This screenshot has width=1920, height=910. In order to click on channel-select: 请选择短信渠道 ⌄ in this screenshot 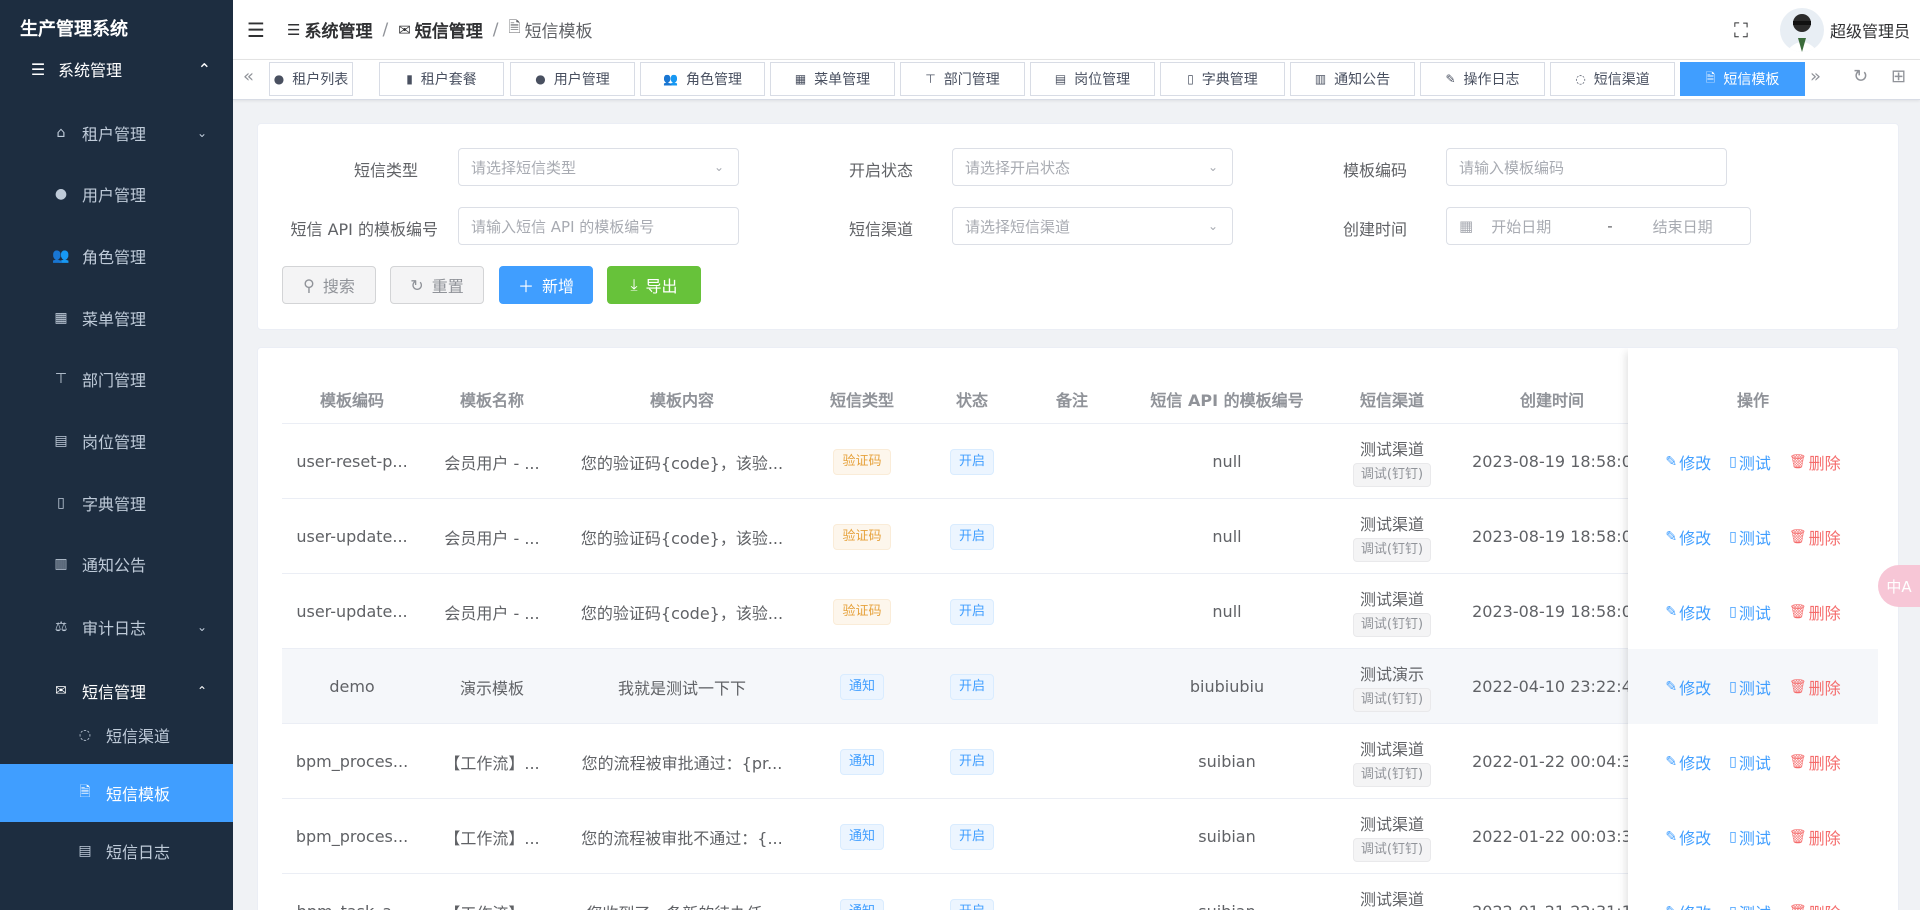, I will do `click(1092, 226)`.